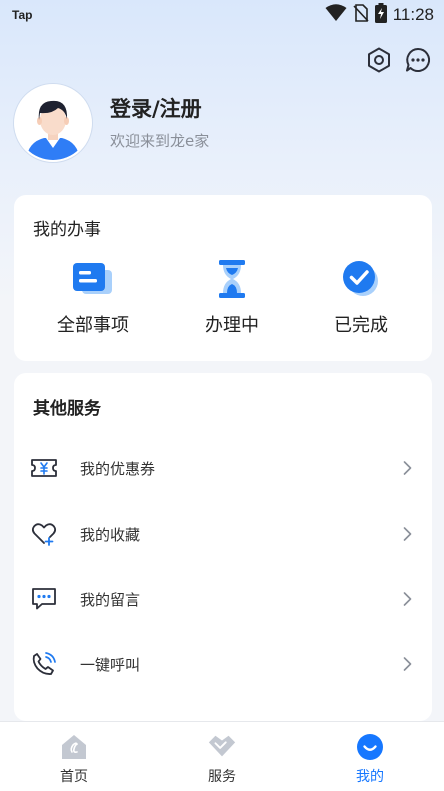 This screenshot has width=444, height=791. Describe the element at coordinates (232, 279) in the screenshot. I see `hourglass-icon` at that location.